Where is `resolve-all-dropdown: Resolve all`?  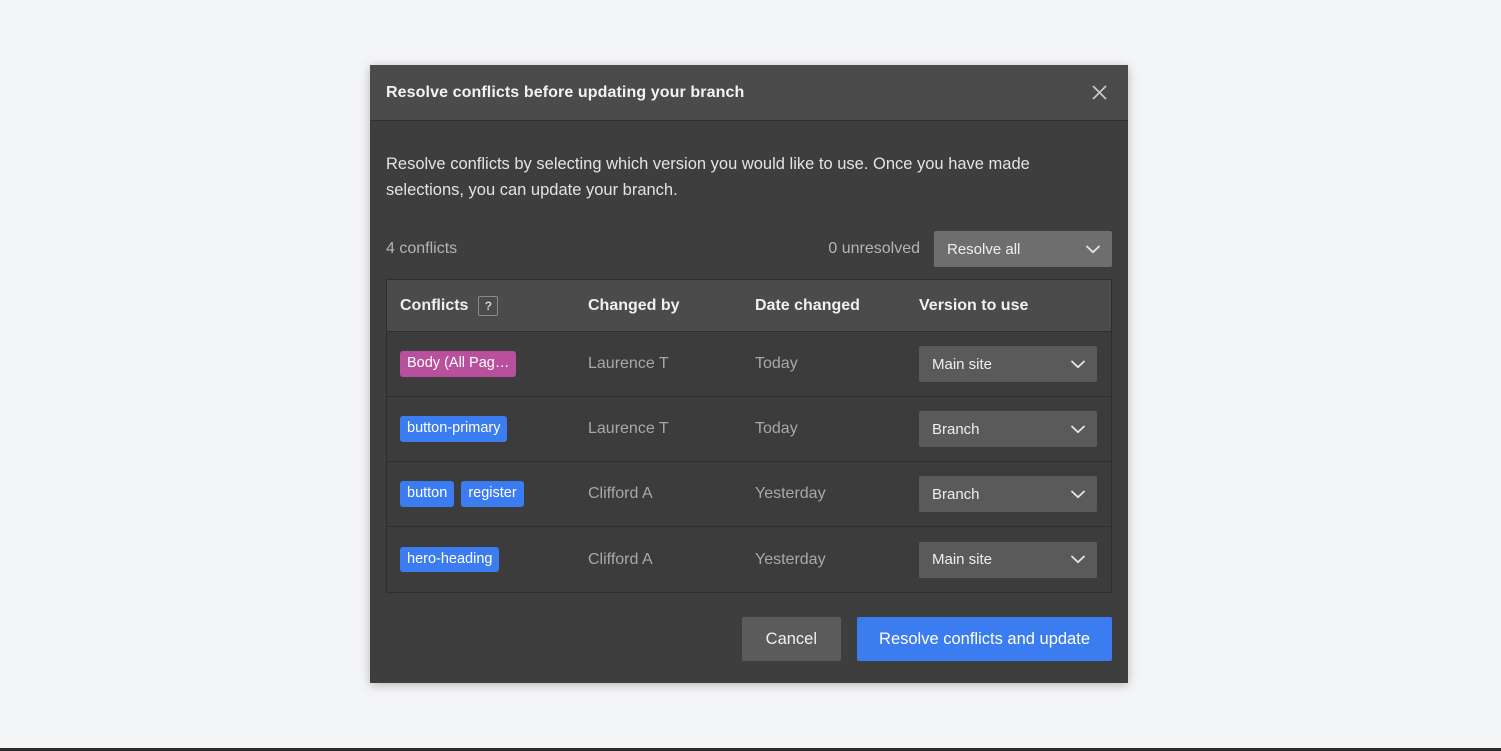 resolve-all-dropdown: Resolve all is located at coordinates (1023, 249).